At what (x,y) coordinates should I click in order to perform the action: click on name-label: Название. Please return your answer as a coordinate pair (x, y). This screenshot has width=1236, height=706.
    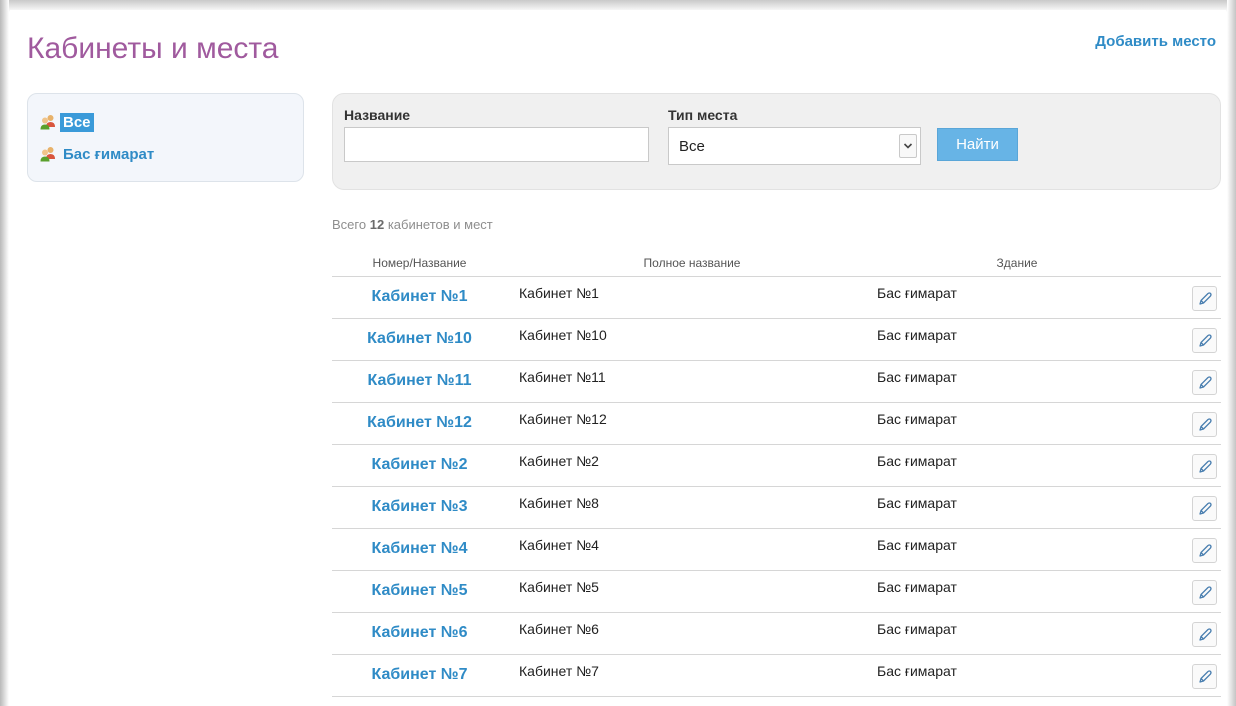
    Looking at the image, I should click on (377, 115).